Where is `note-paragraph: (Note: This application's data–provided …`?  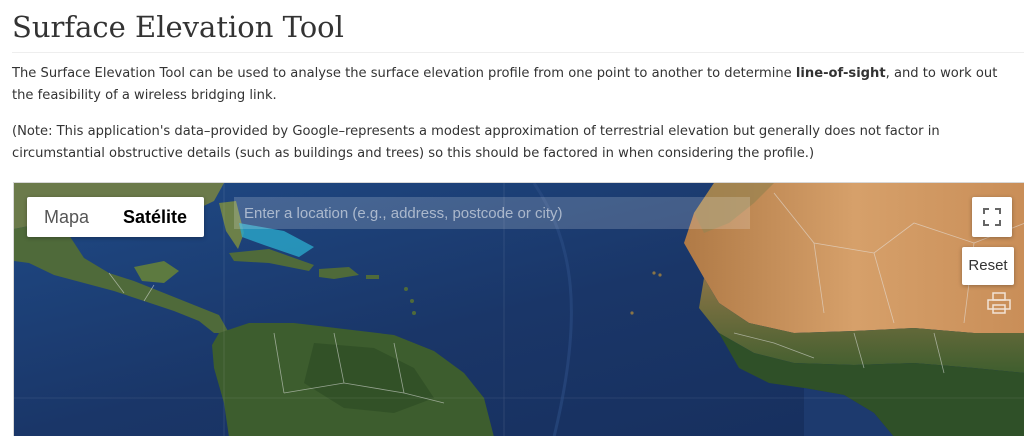 note-paragraph: (Note: This application's data–provided … is located at coordinates (476, 142).